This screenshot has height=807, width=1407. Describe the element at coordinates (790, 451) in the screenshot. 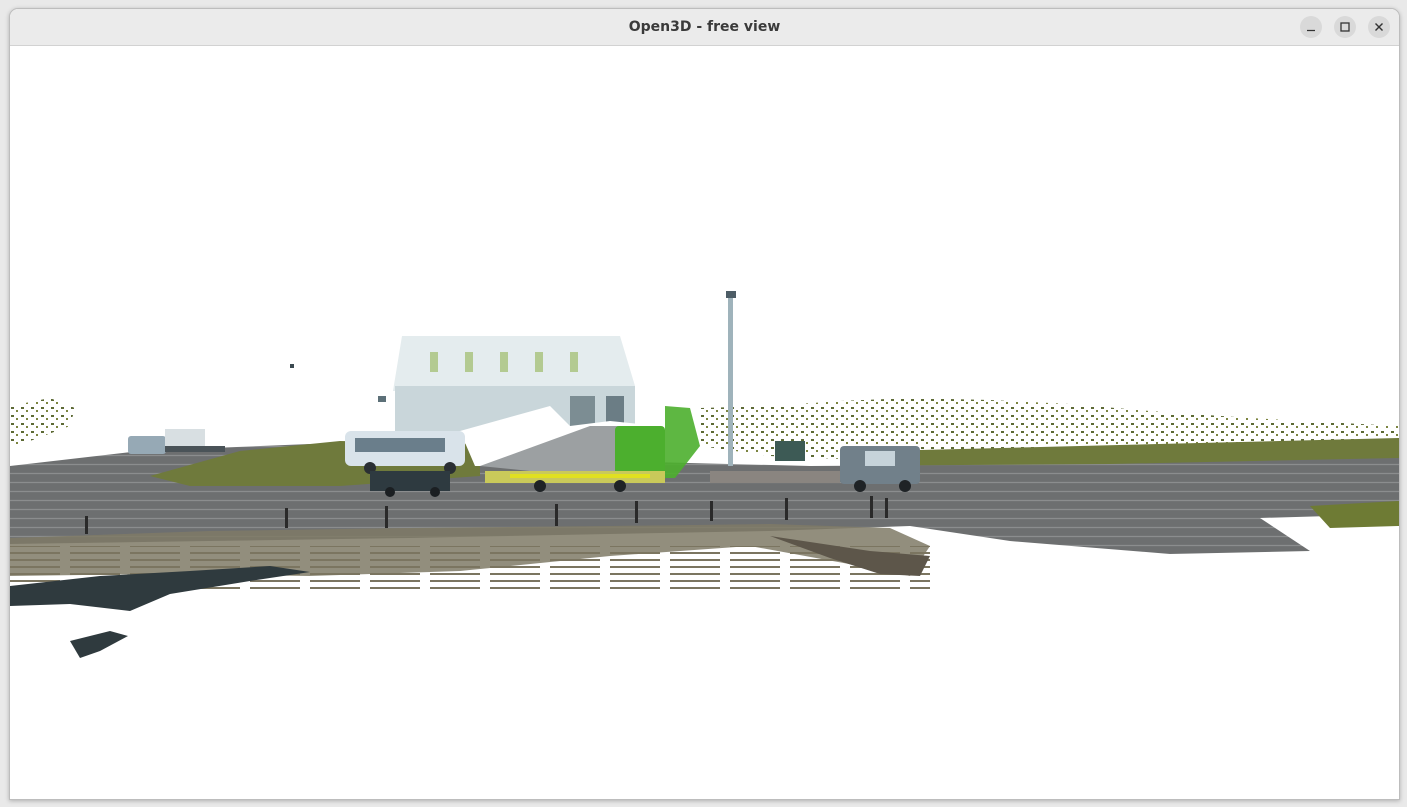

I see `dumpster` at that location.